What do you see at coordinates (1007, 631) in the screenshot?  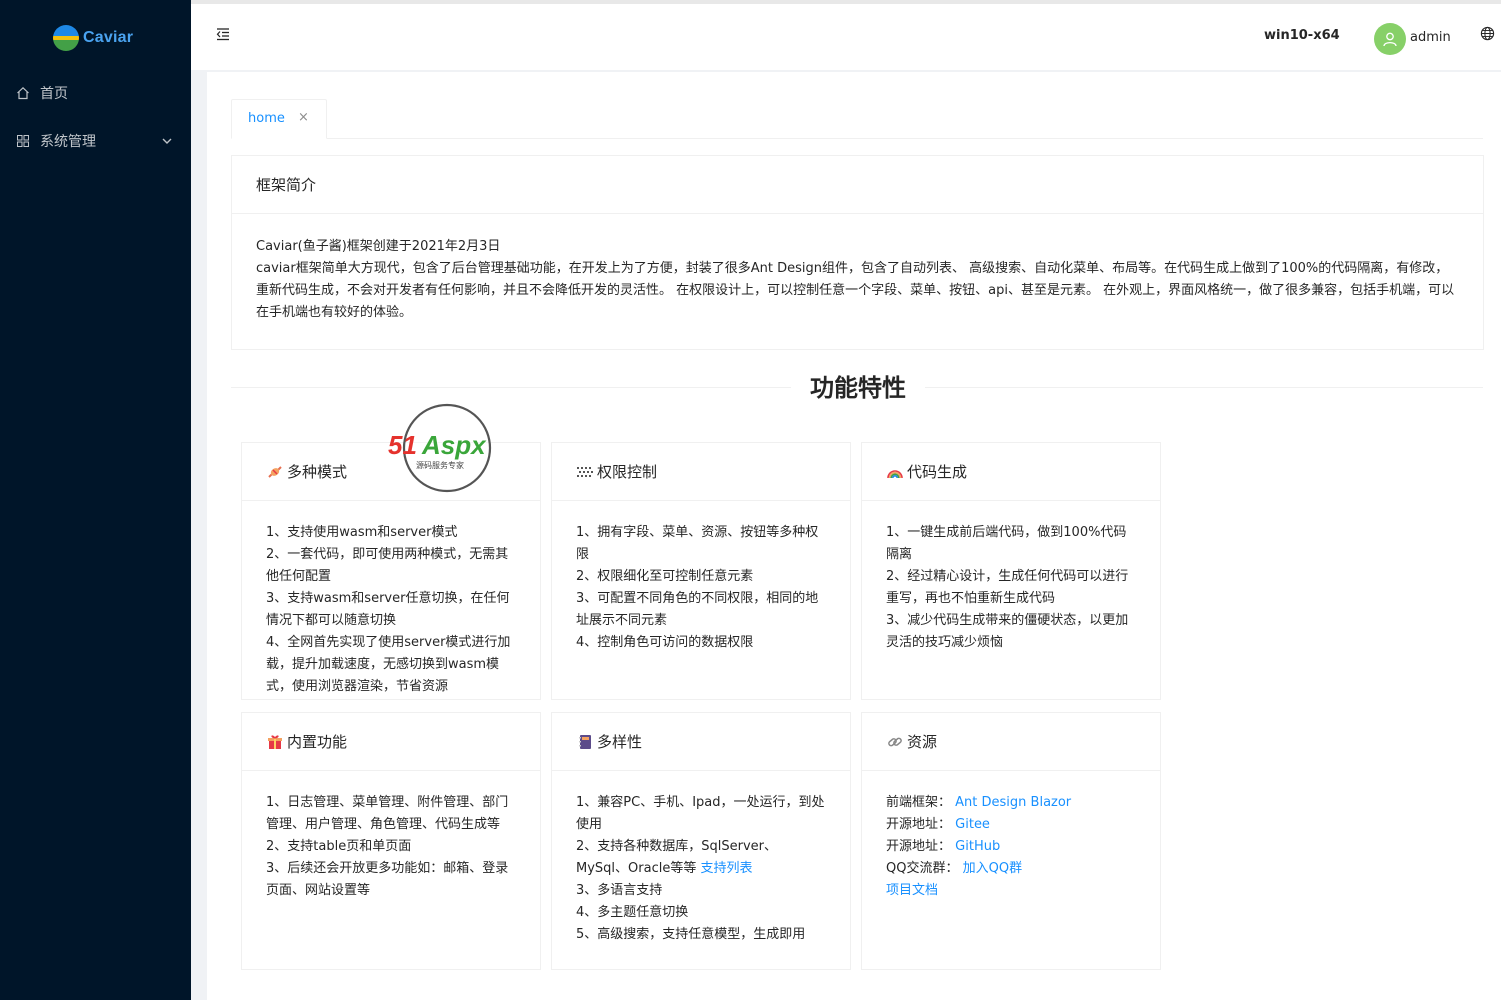 I see `card-line: 3、减少代码生成带来的僵硬状态，以更加灵活的技巧减少烦恼` at bounding box center [1007, 631].